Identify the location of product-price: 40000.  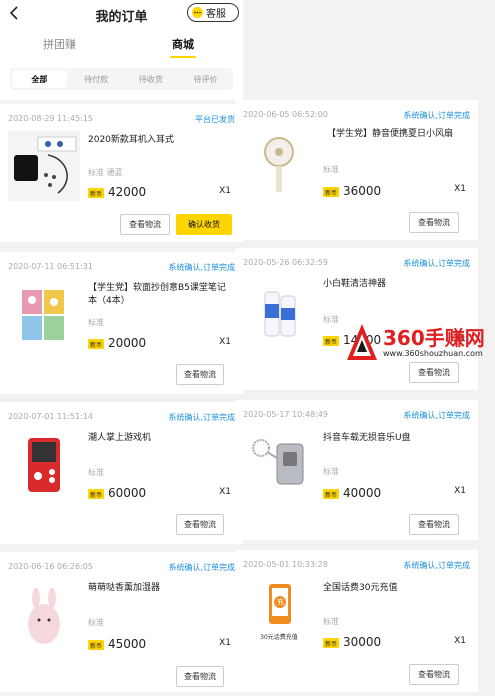
(362, 493).